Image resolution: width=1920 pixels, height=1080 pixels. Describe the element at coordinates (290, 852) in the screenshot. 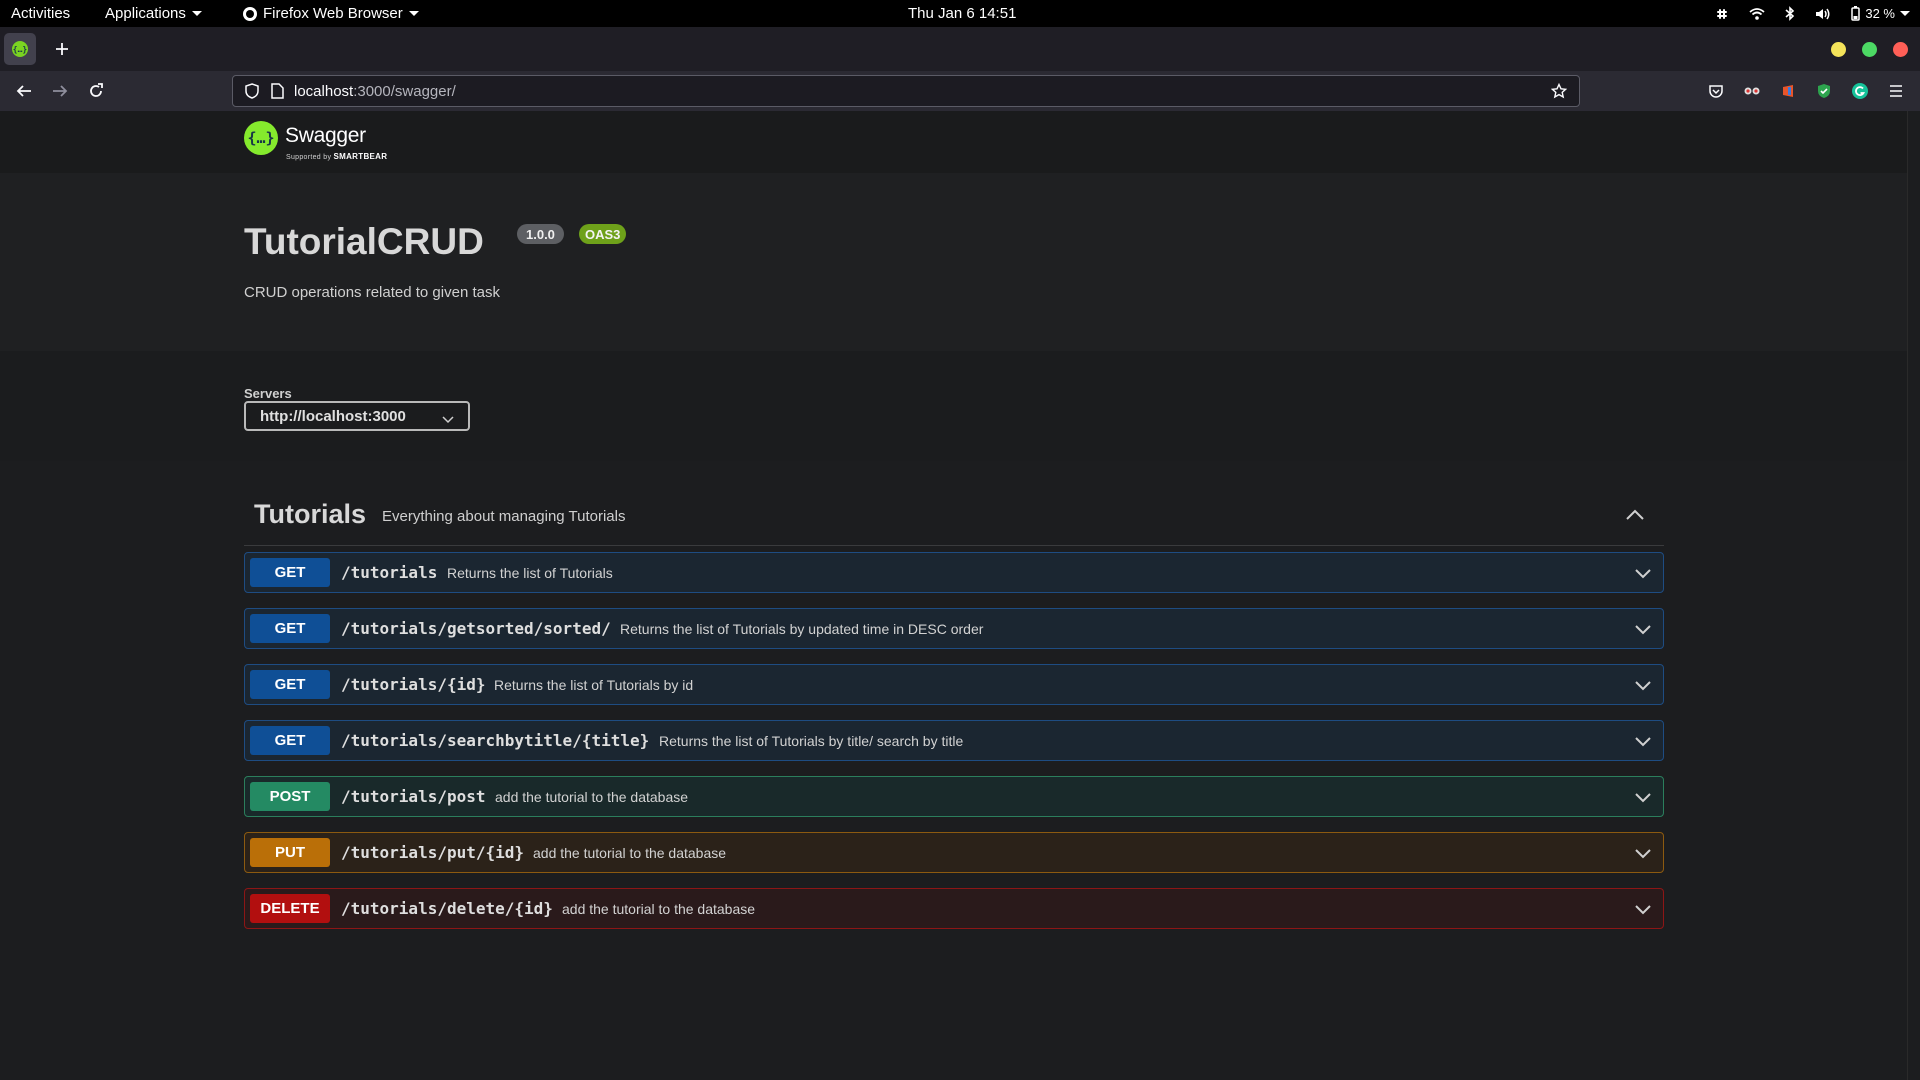

I see `method-badge: PUT` at that location.